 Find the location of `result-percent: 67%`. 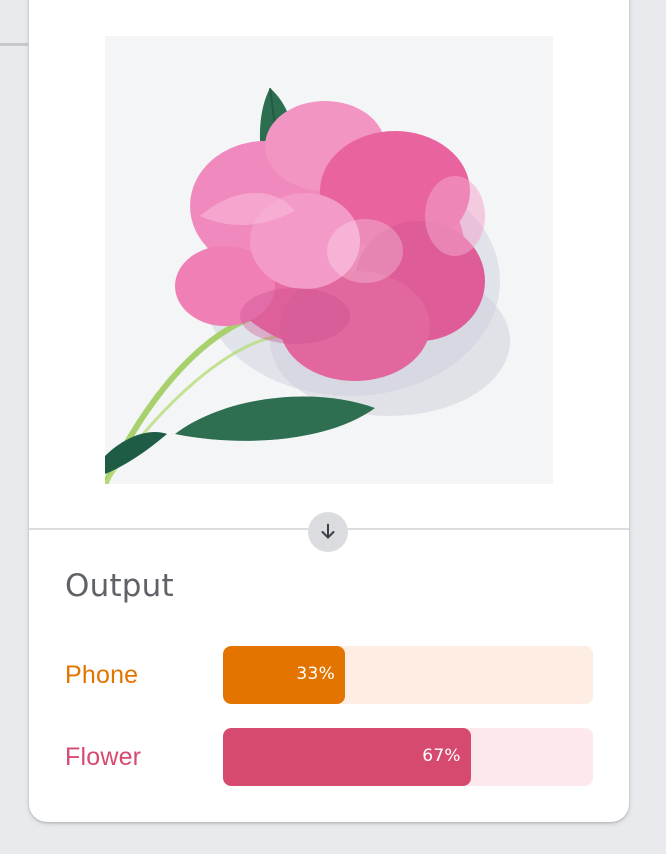

result-percent: 67% is located at coordinates (441, 756).